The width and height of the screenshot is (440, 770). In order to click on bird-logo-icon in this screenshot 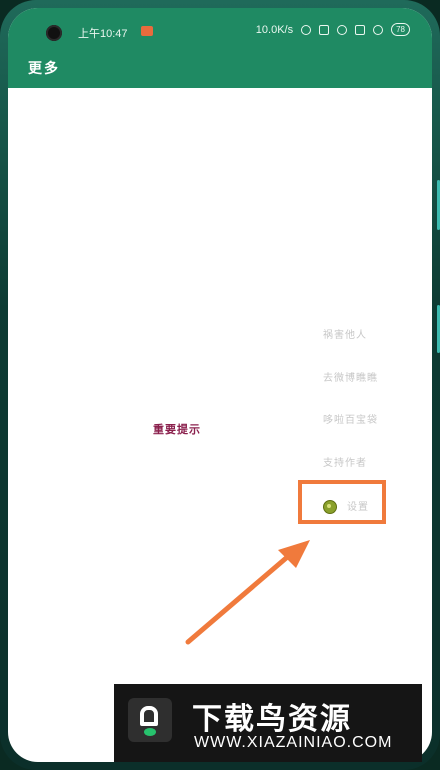, I will do `click(150, 720)`.